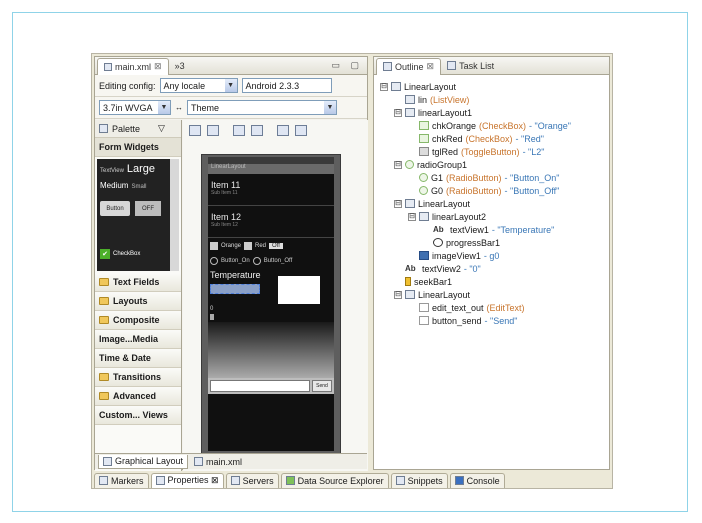 Image resolution: width=702 pixels, height=523 pixels. What do you see at coordinates (433, 281) in the screenshot?
I see `node-name: seekBar1` at bounding box center [433, 281].